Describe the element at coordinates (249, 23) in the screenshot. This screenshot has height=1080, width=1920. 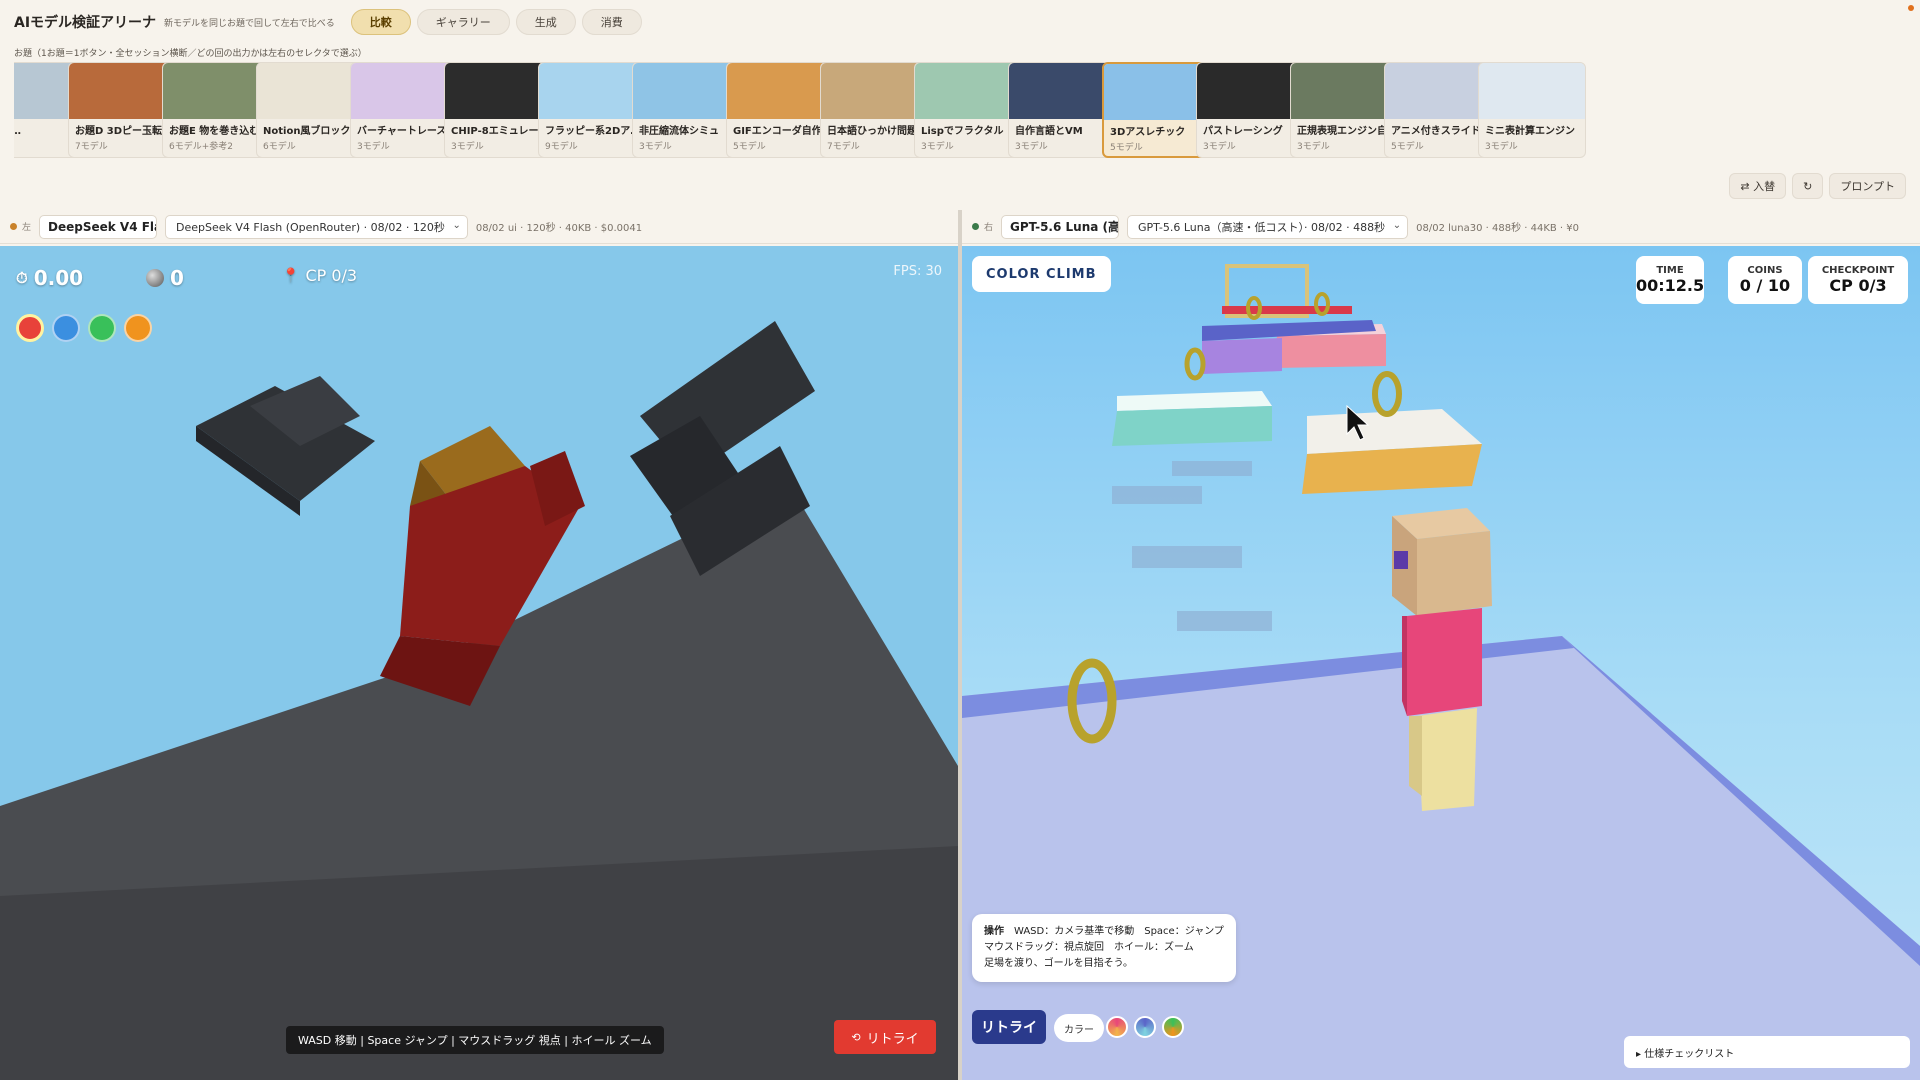
I see `app-subtitle: 新モデルを同じお題で回して左右で比べる` at that location.